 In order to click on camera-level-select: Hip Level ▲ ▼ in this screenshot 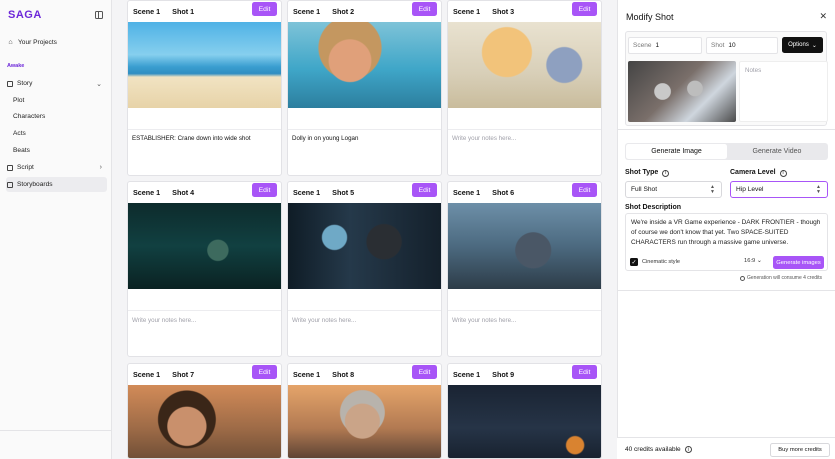, I will do `click(779, 189)`.